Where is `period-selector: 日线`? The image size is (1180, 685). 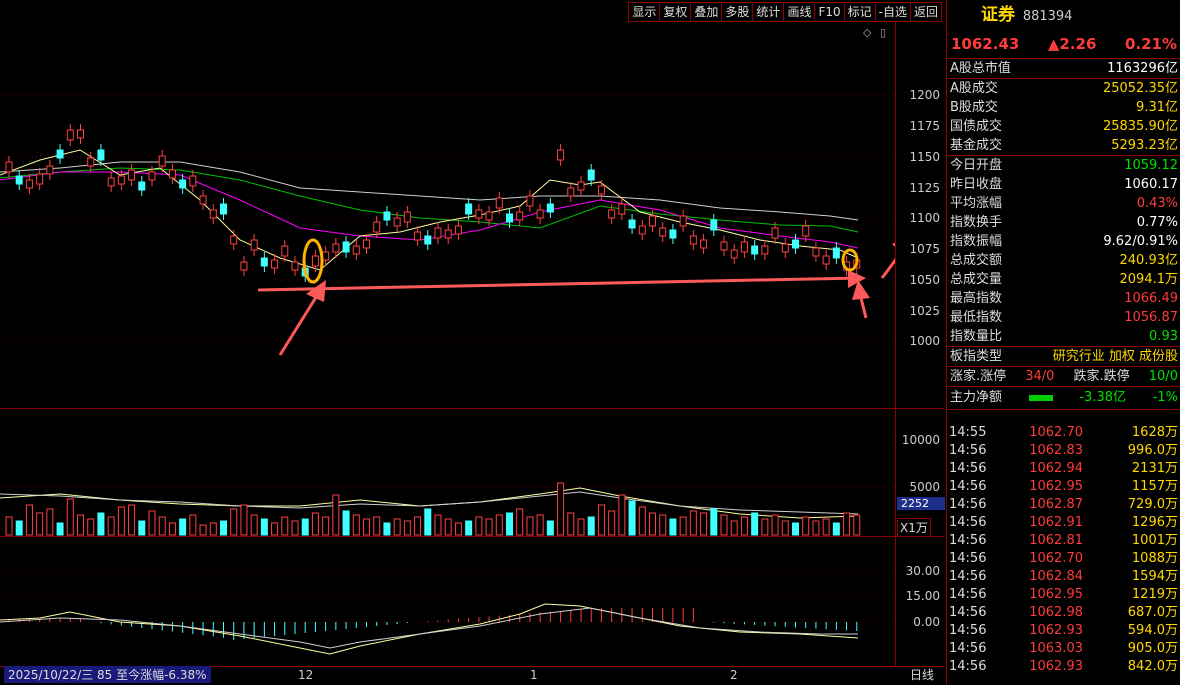 period-selector: 日线 is located at coordinates (922, 674).